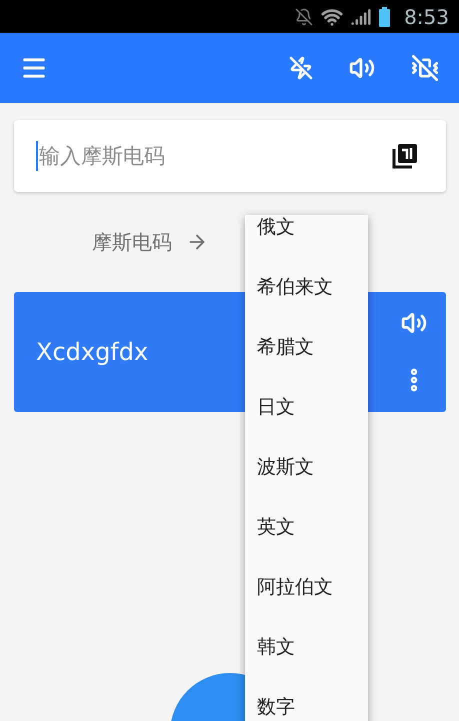  What do you see at coordinates (426, 16) in the screenshot?
I see `status-time: 8:53` at bounding box center [426, 16].